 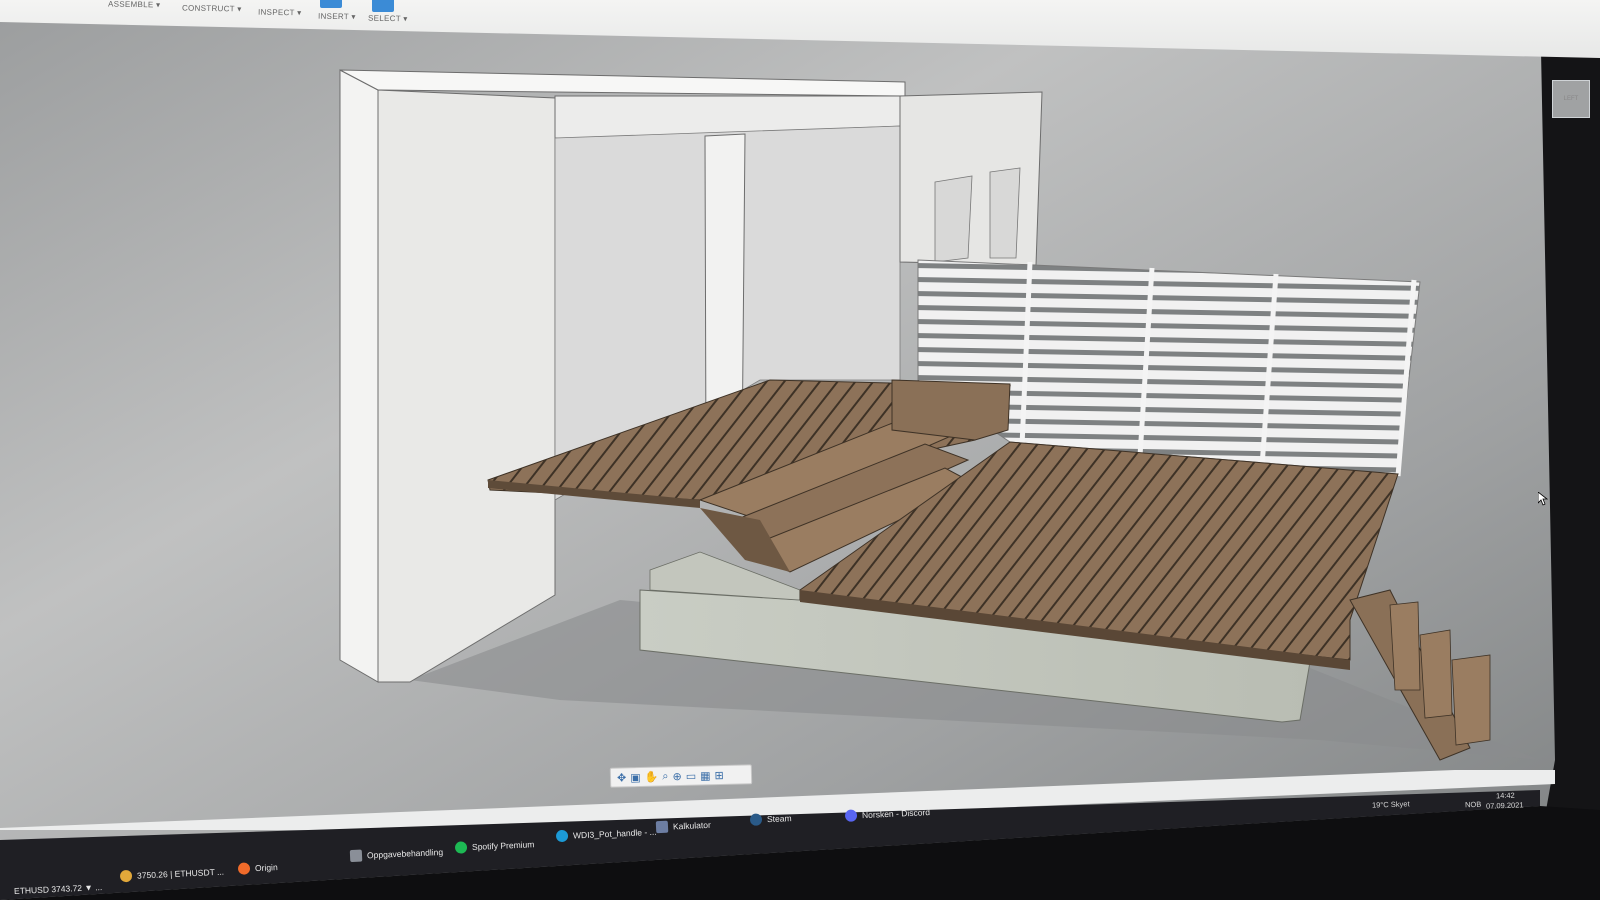 I want to click on calculator-icon, so click(x=662, y=827).